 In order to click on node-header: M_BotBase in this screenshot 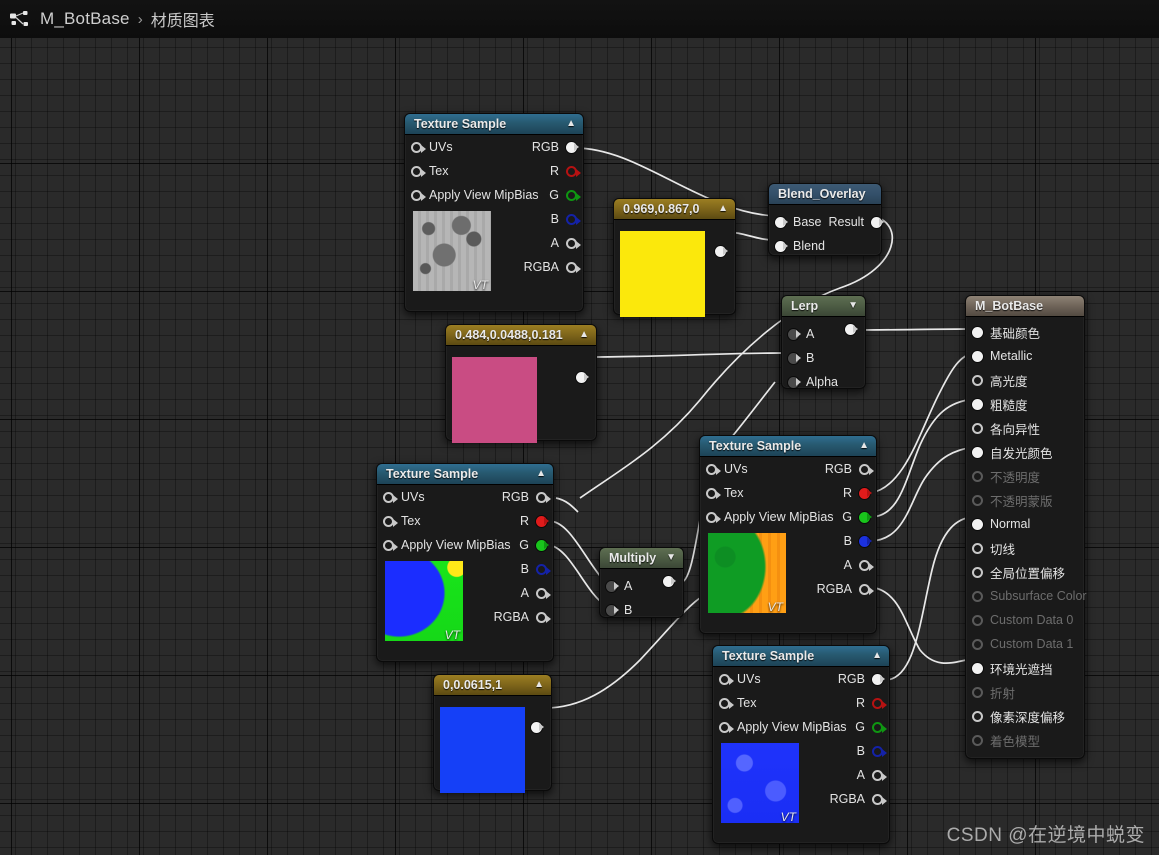, I will do `click(1025, 306)`.